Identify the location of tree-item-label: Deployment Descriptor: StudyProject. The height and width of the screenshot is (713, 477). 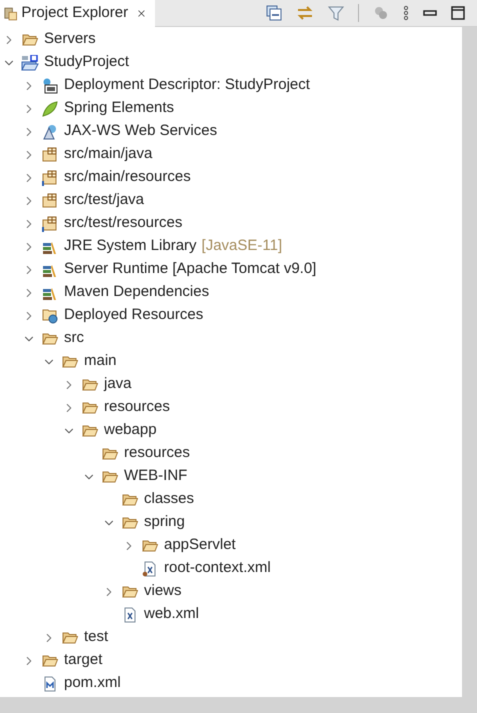
(187, 85).